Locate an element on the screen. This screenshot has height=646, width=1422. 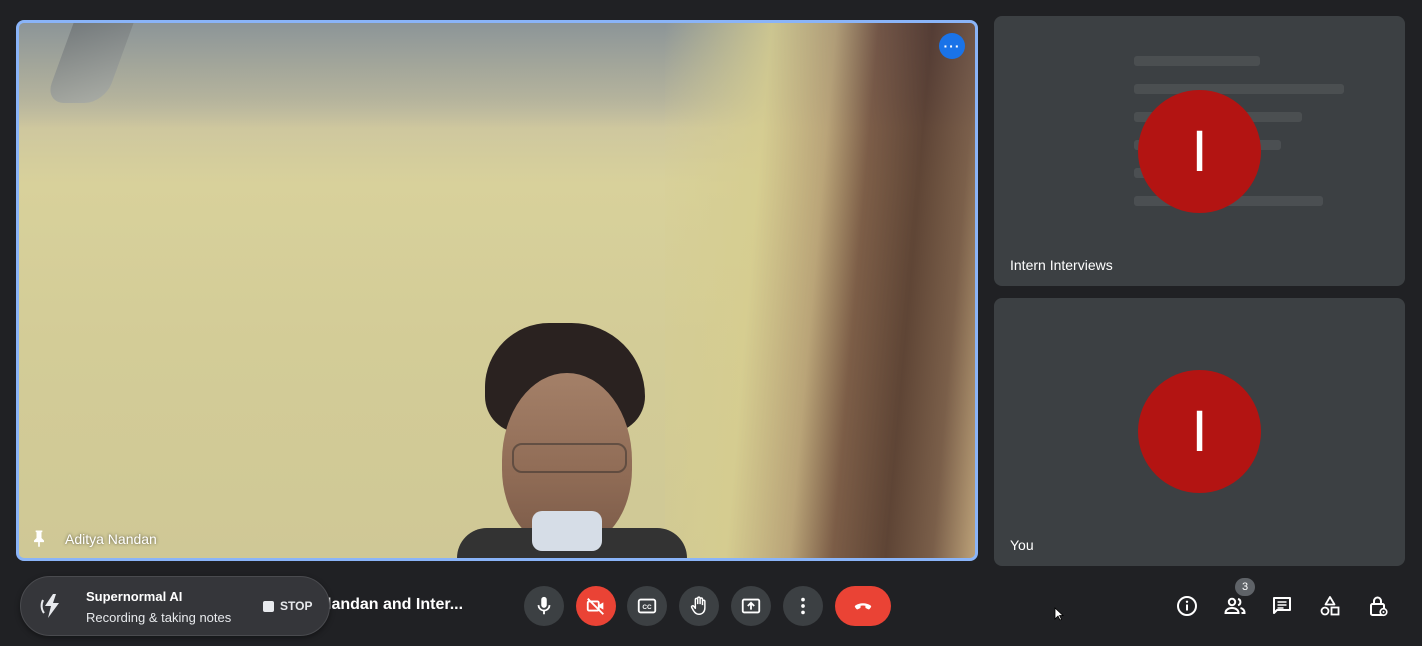
svg-text: CC is located at coordinates (647, 607).